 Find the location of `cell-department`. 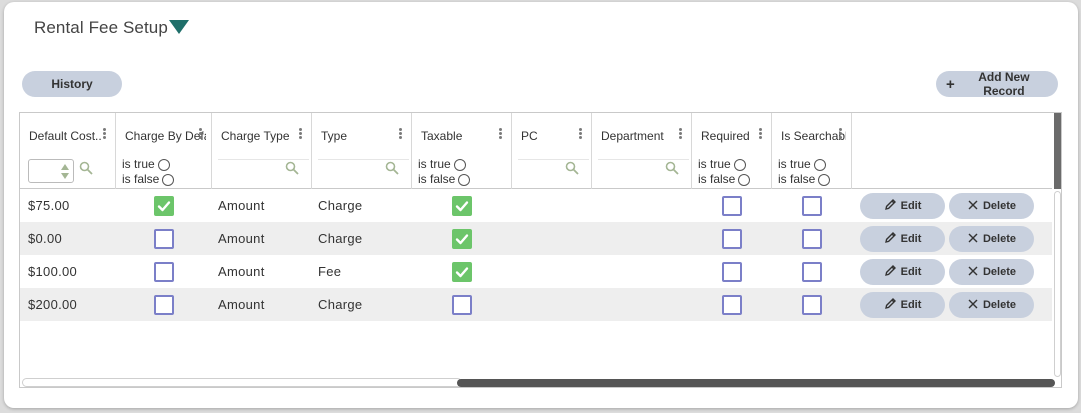

cell-department is located at coordinates (642, 238).